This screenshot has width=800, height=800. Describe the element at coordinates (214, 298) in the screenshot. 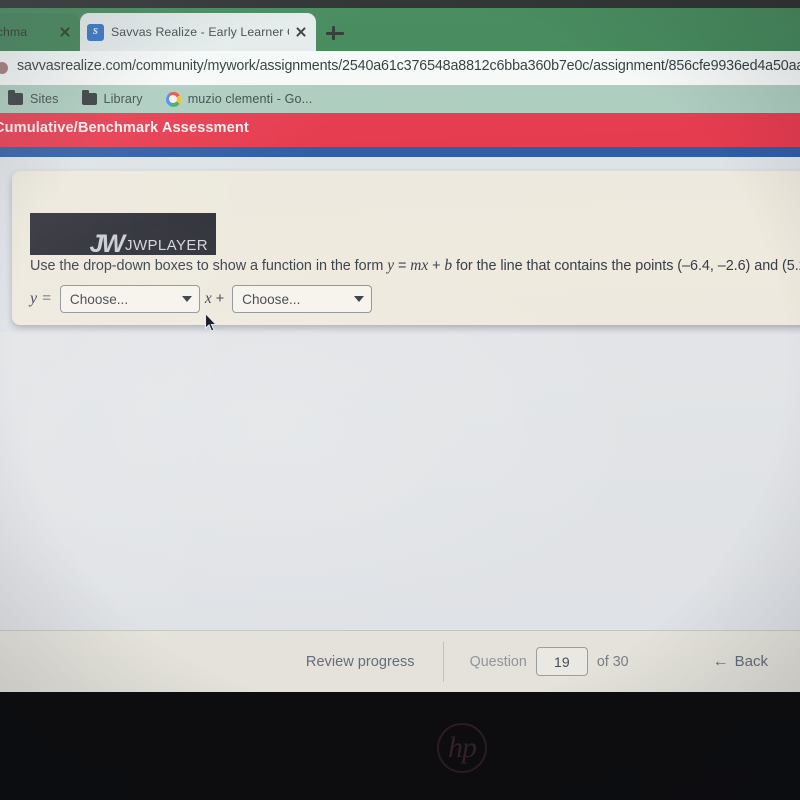

I see `x-plus-label: x +` at that location.